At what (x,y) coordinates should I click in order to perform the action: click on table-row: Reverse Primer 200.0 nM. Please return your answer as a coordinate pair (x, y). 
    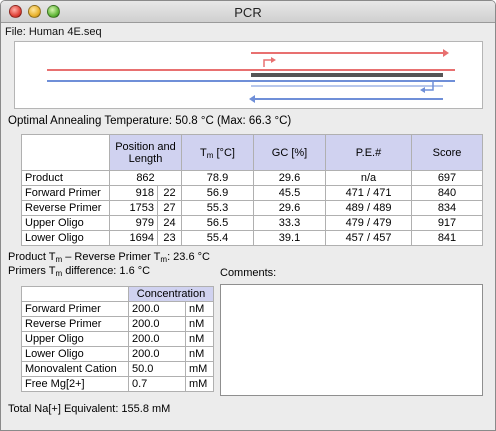
    Looking at the image, I should click on (117, 324).